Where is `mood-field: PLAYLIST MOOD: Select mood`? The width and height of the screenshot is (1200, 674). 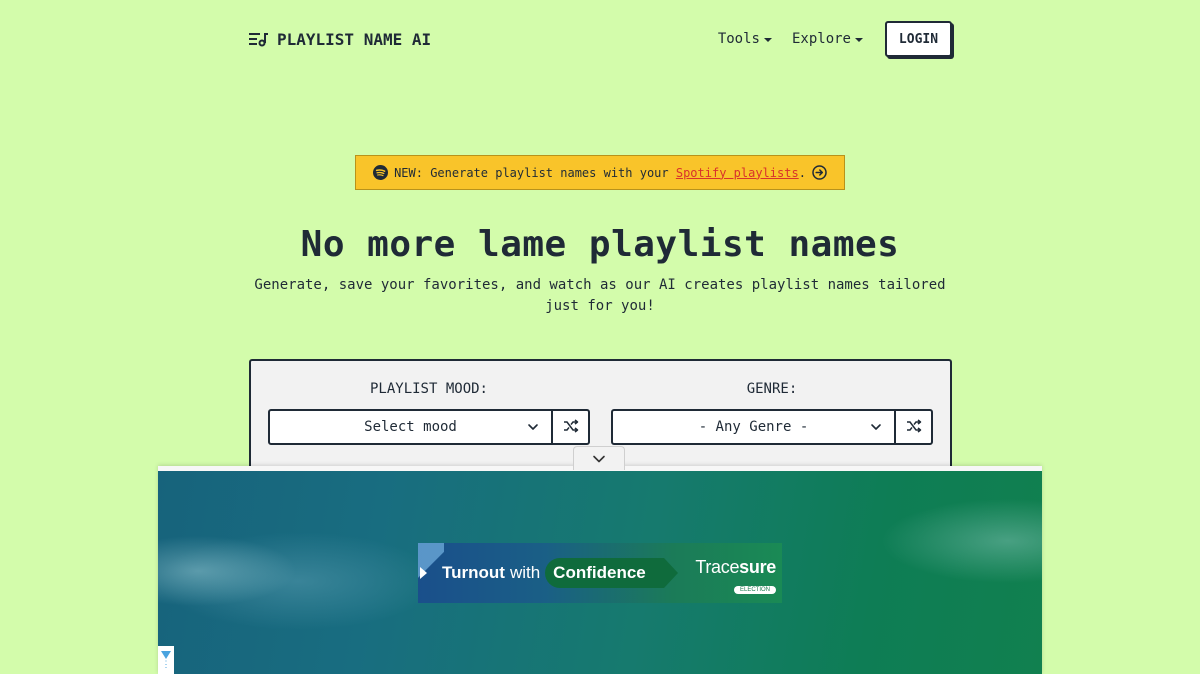 mood-field: PLAYLIST MOOD: Select mood is located at coordinates (429, 412).